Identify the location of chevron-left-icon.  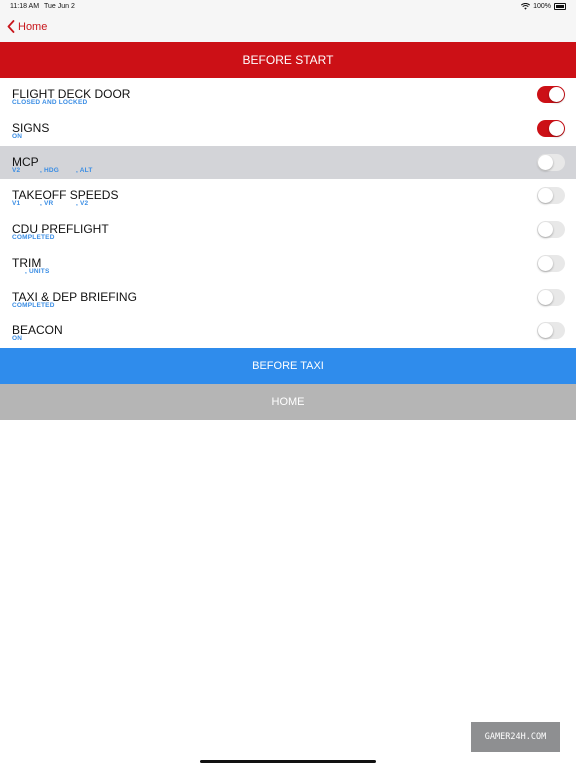
(11, 26).